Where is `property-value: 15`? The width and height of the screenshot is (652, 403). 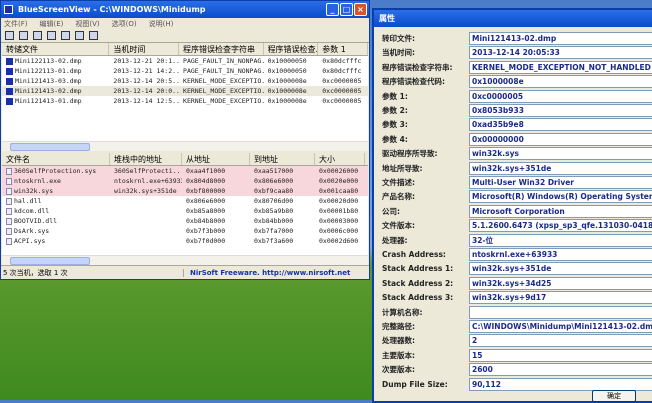 property-value: 15 is located at coordinates (560, 355).